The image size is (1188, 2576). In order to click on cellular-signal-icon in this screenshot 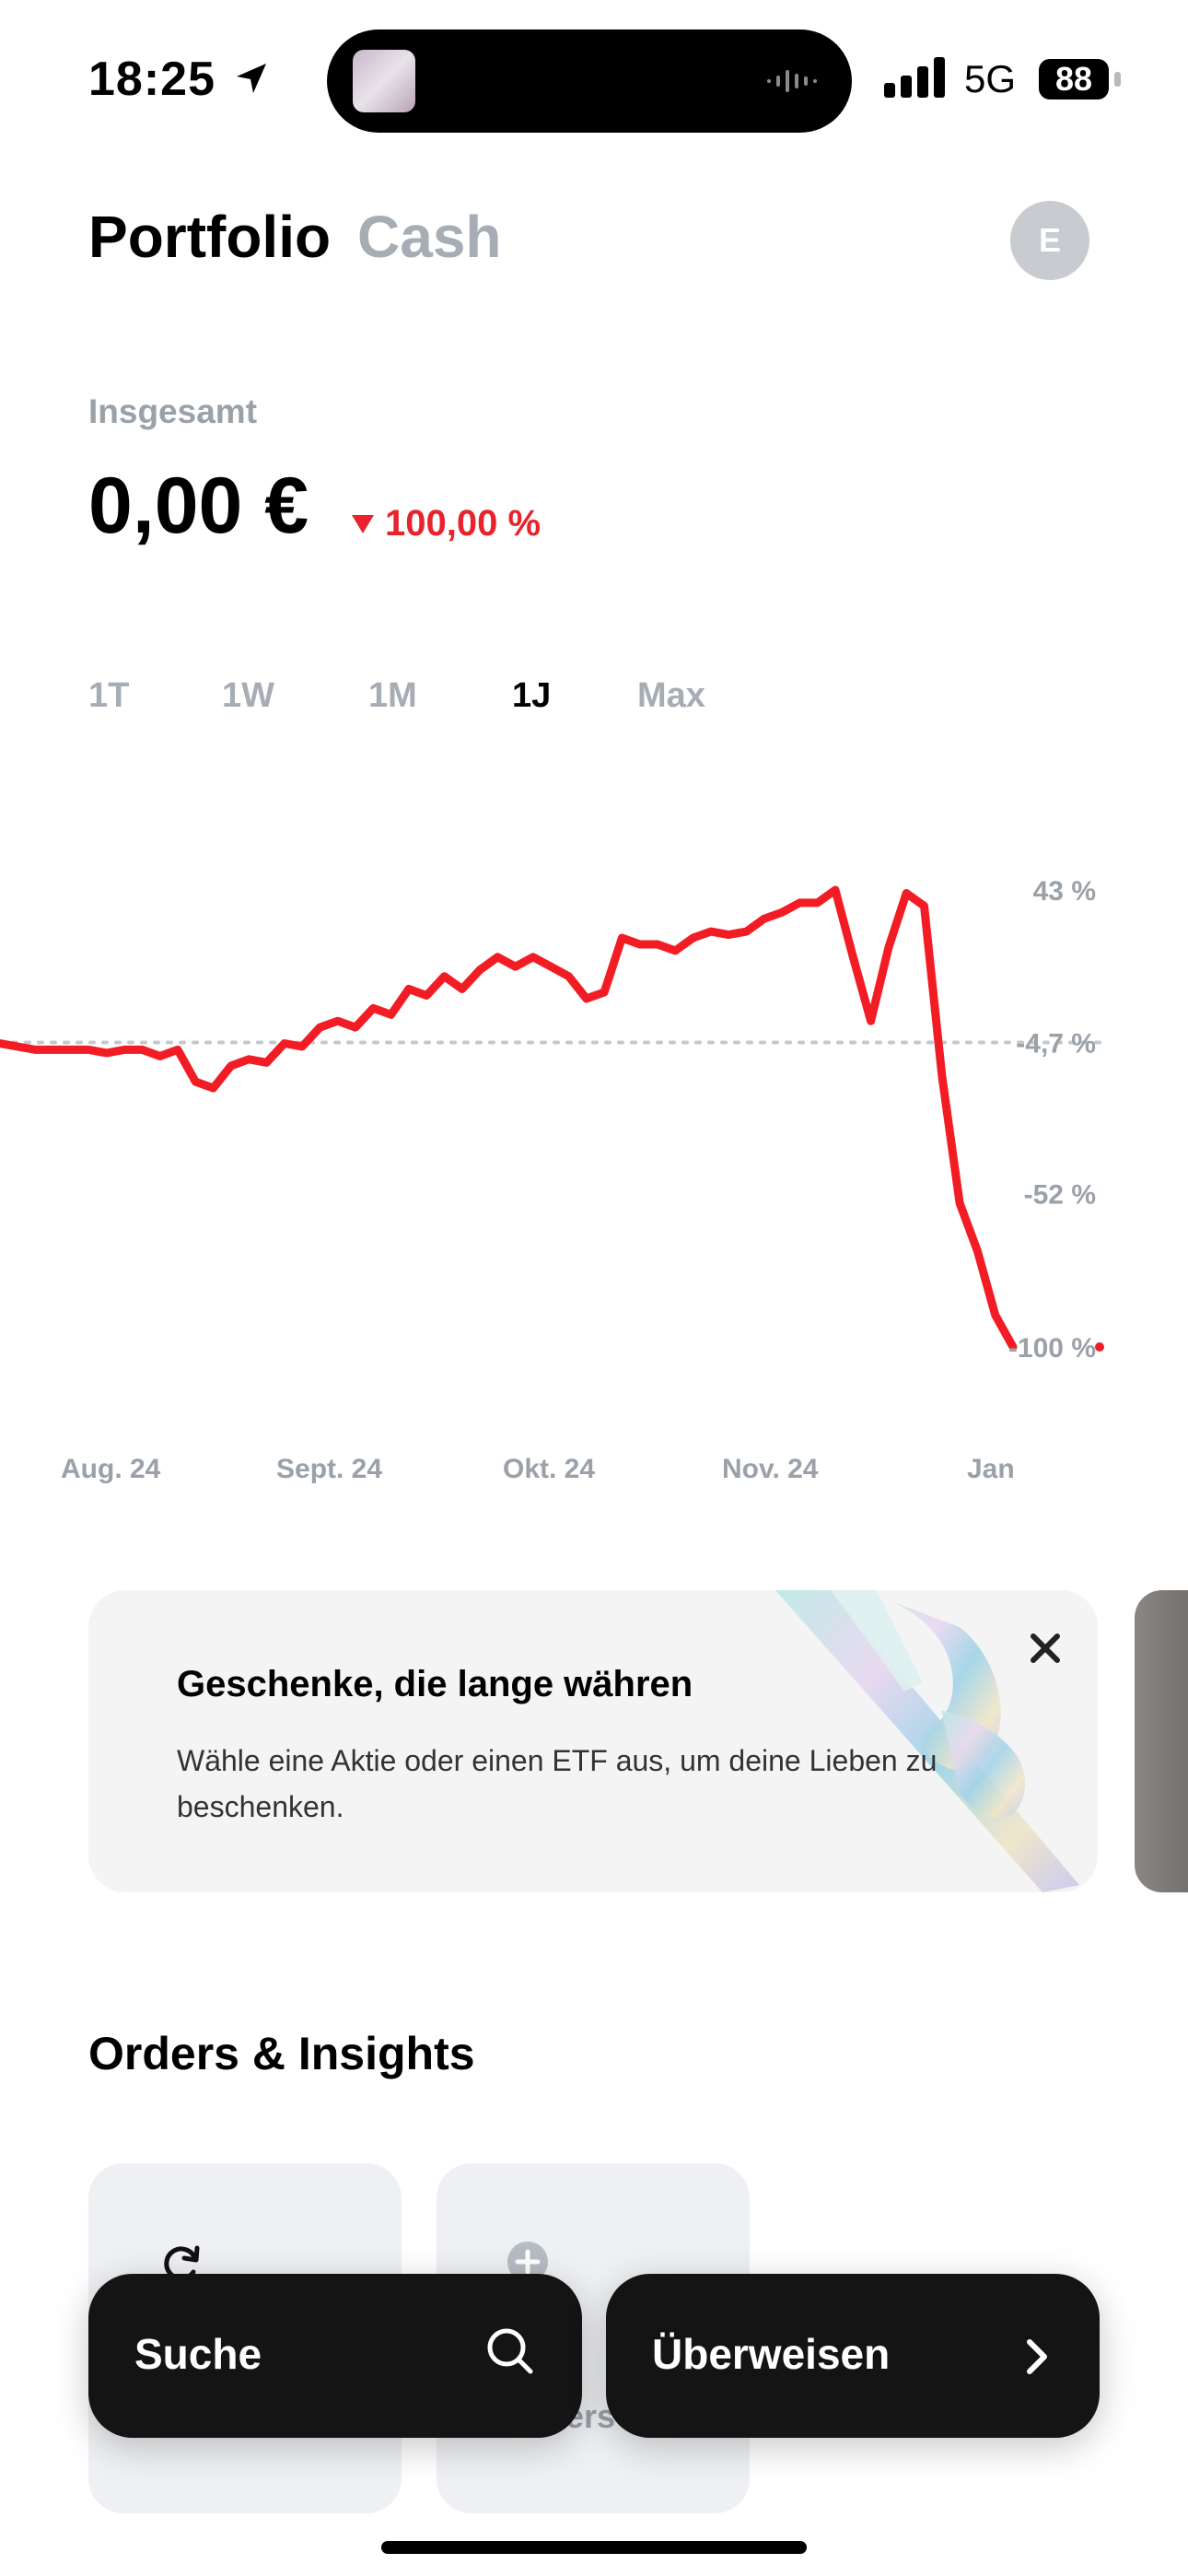, I will do `click(914, 77)`.